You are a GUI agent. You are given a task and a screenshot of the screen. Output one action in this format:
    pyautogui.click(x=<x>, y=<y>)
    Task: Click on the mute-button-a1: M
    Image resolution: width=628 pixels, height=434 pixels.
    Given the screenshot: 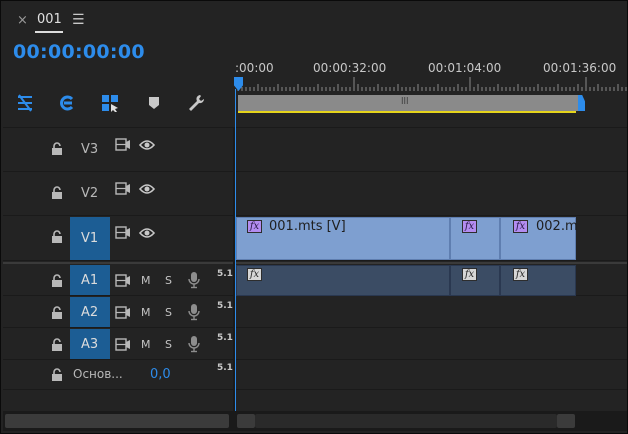 What is the action you would take?
    pyautogui.click(x=146, y=280)
    